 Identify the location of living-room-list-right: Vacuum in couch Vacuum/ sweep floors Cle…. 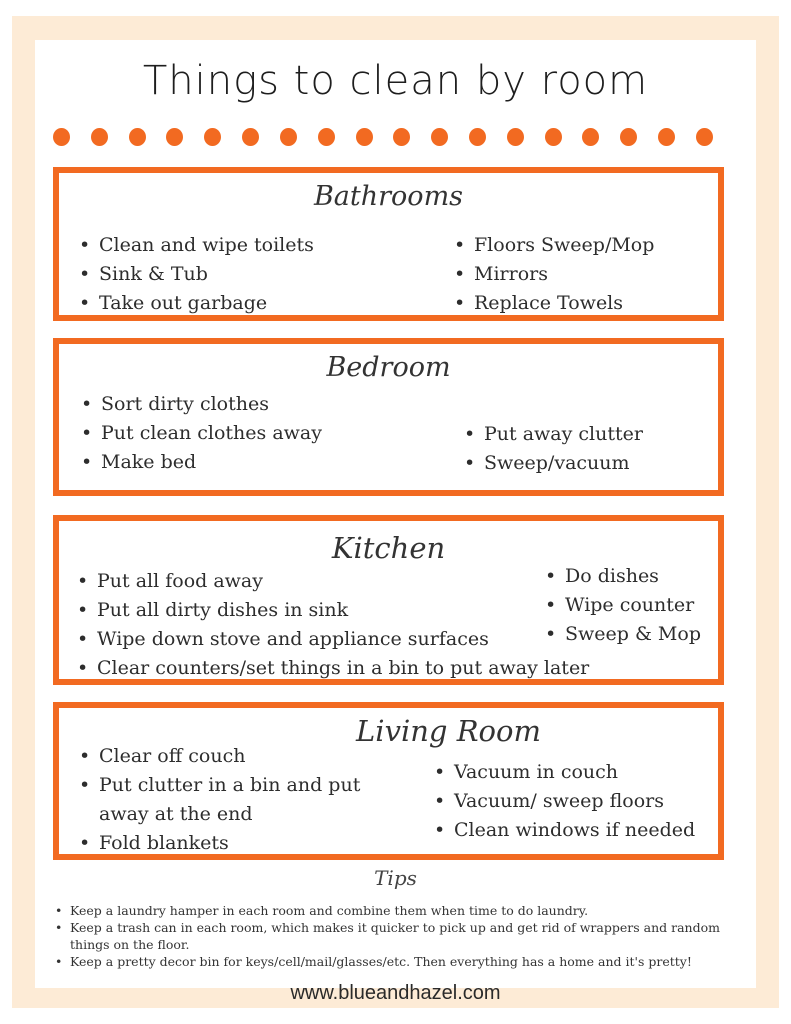
(563, 801).